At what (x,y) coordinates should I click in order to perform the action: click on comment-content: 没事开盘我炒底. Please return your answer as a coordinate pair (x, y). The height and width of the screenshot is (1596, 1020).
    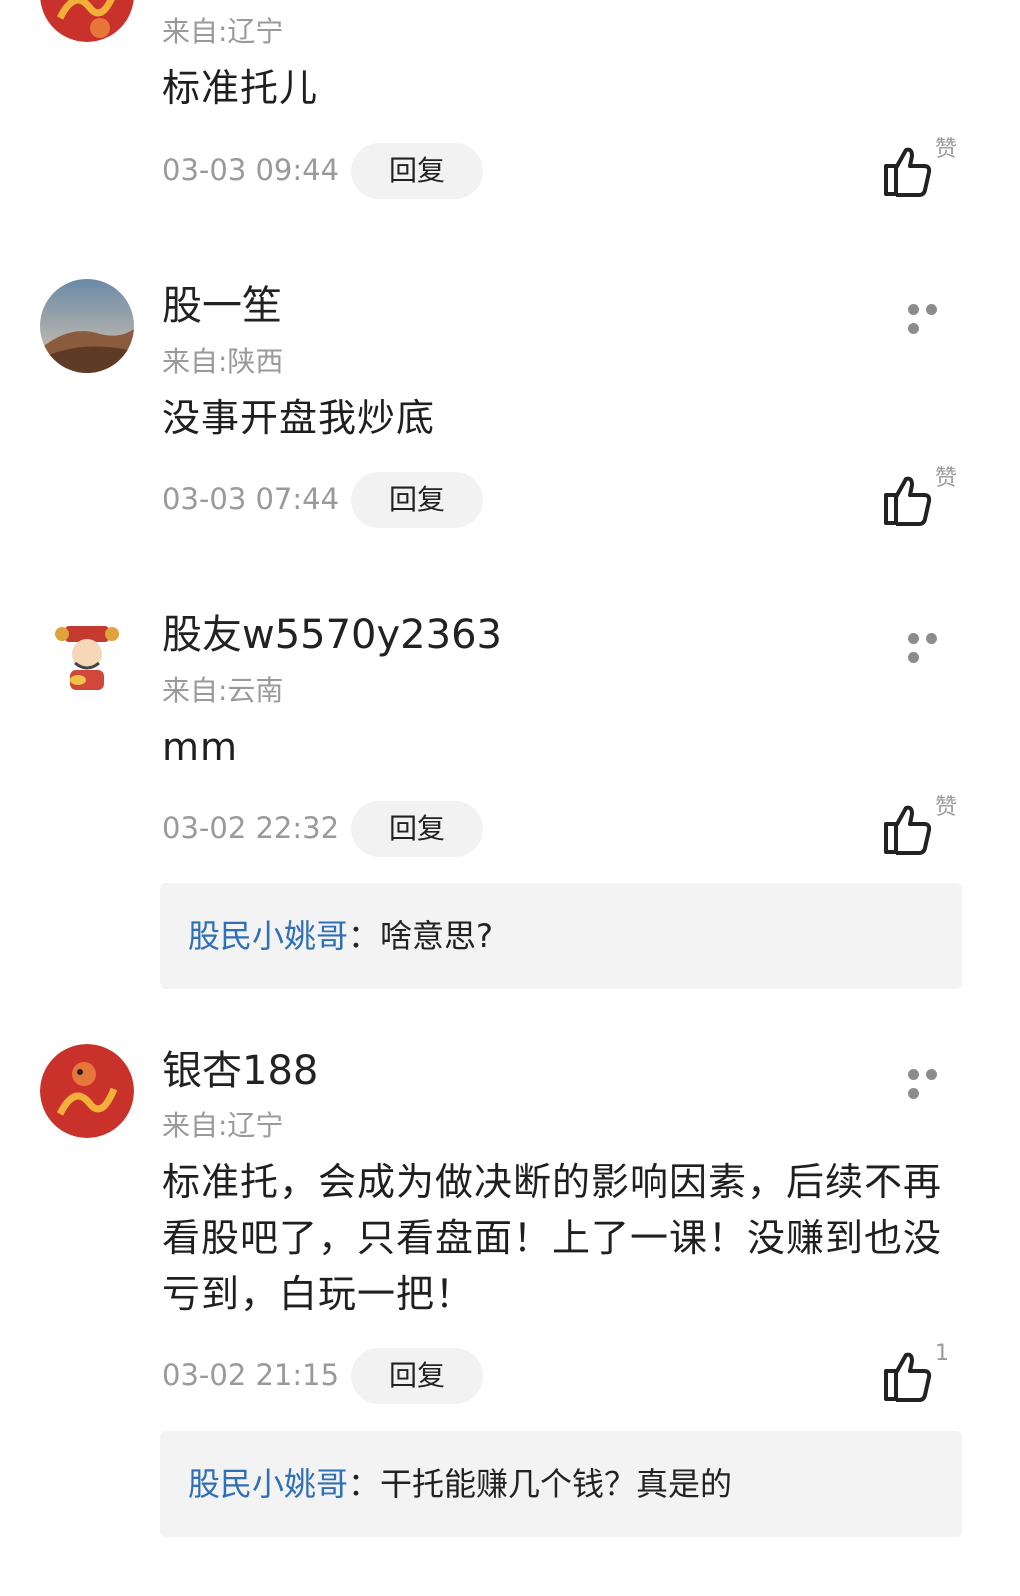
    Looking at the image, I should click on (299, 418).